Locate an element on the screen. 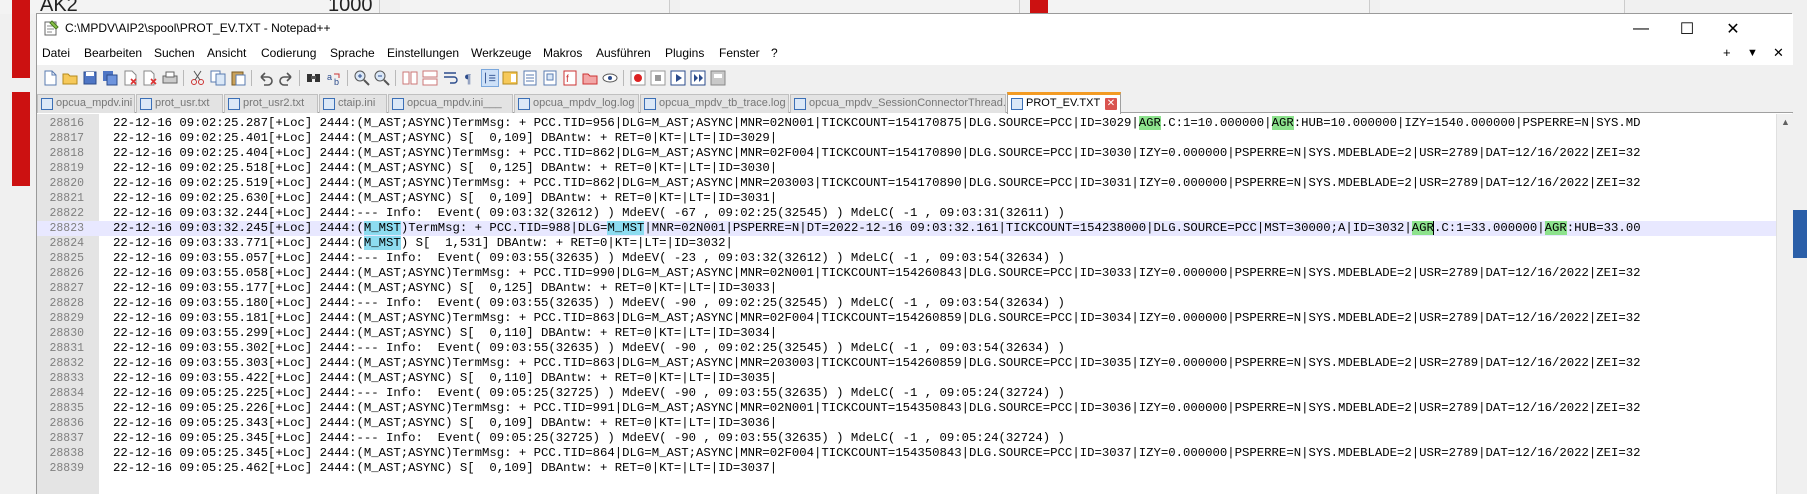 Image resolution: width=1807 pixels, height=494 pixels. close-window-button: ✕ is located at coordinates (1733, 28).